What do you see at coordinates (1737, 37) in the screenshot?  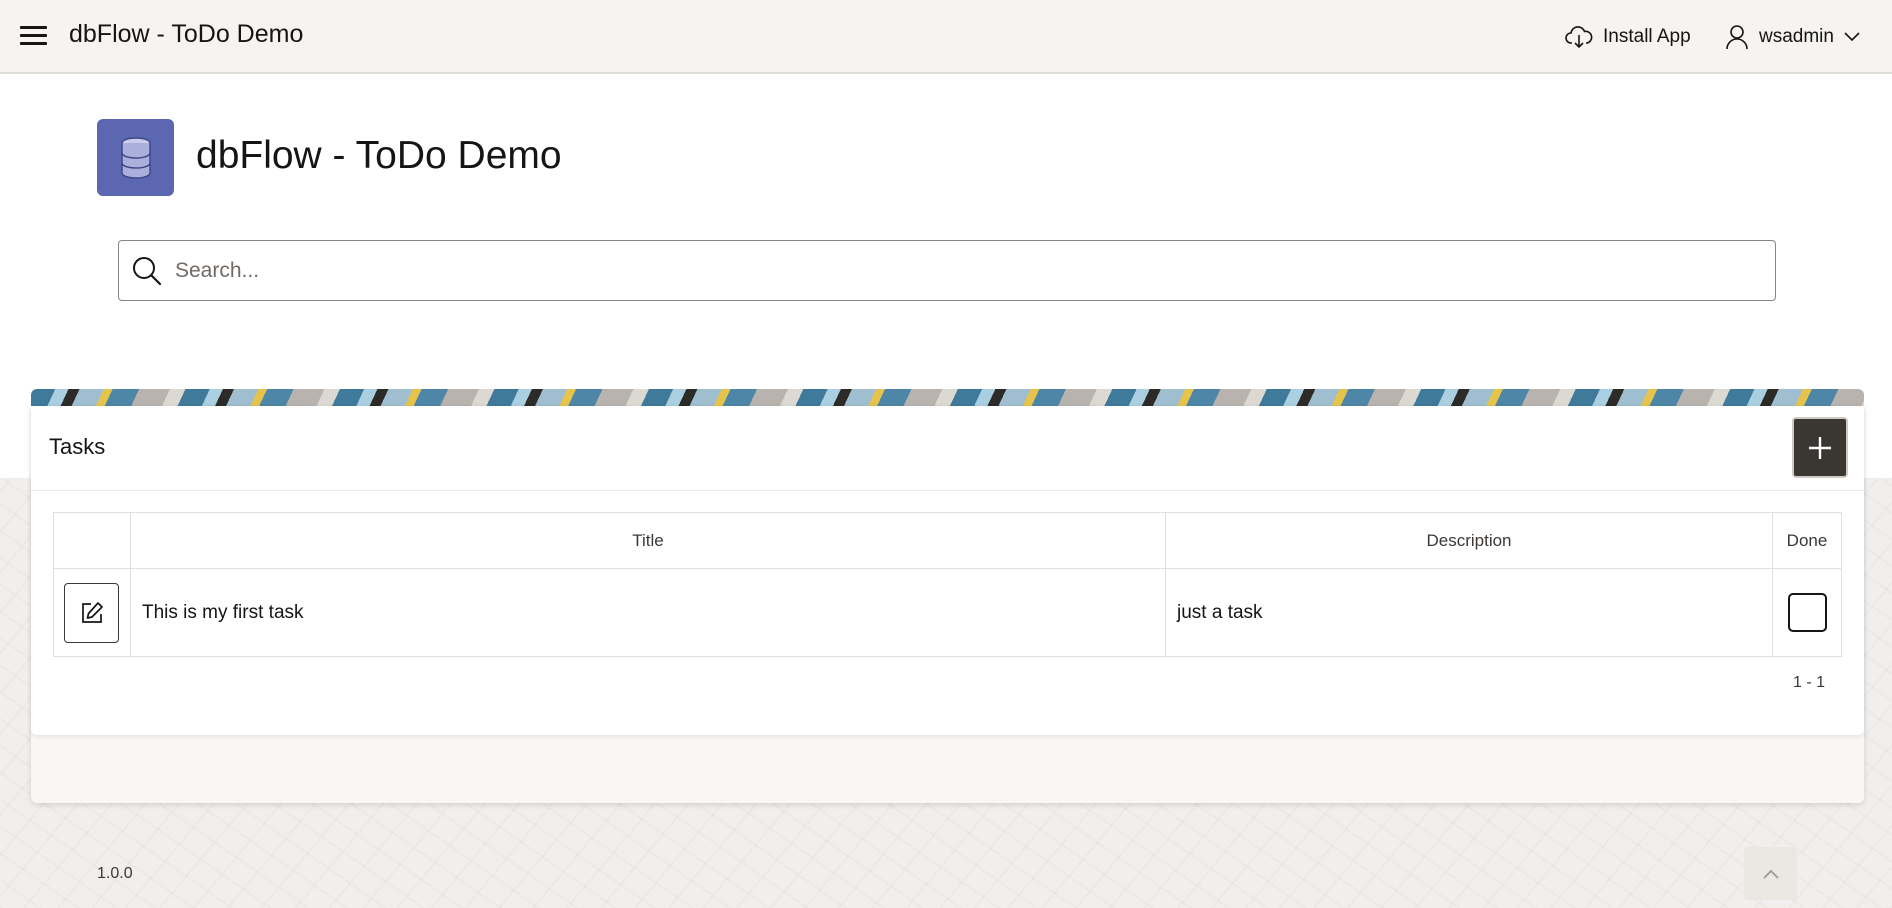 I see `user-icon` at bounding box center [1737, 37].